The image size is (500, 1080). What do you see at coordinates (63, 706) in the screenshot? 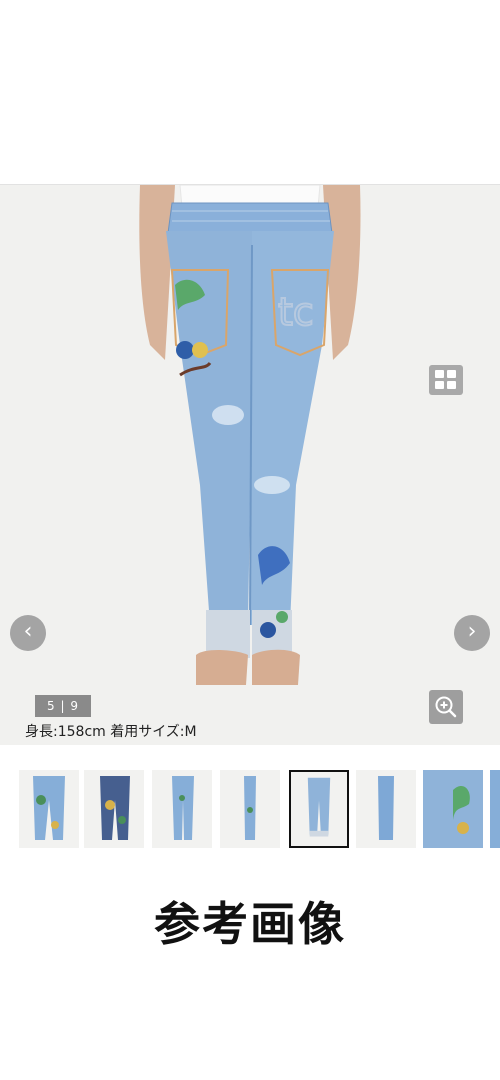
I see `image-counter: 5 | 9` at bounding box center [63, 706].